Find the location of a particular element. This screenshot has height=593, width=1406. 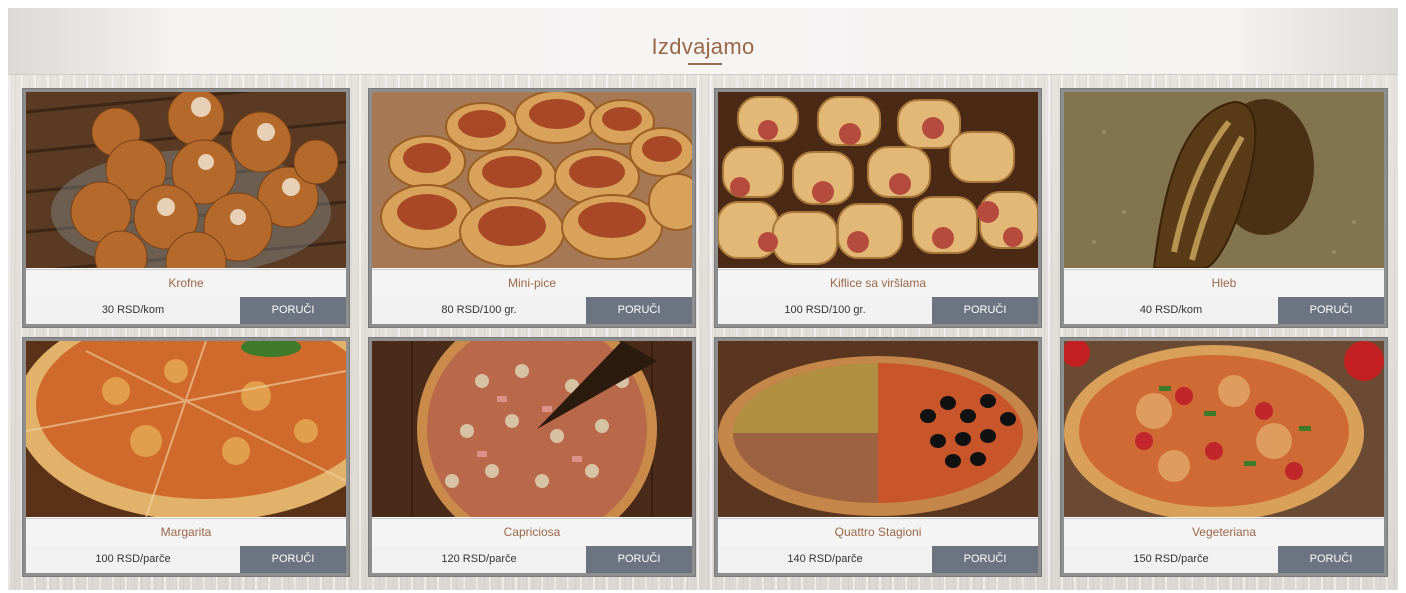

product-card-margarita: Margarita 100 RSD/parče PORUČI is located at coordinates (186, 457).